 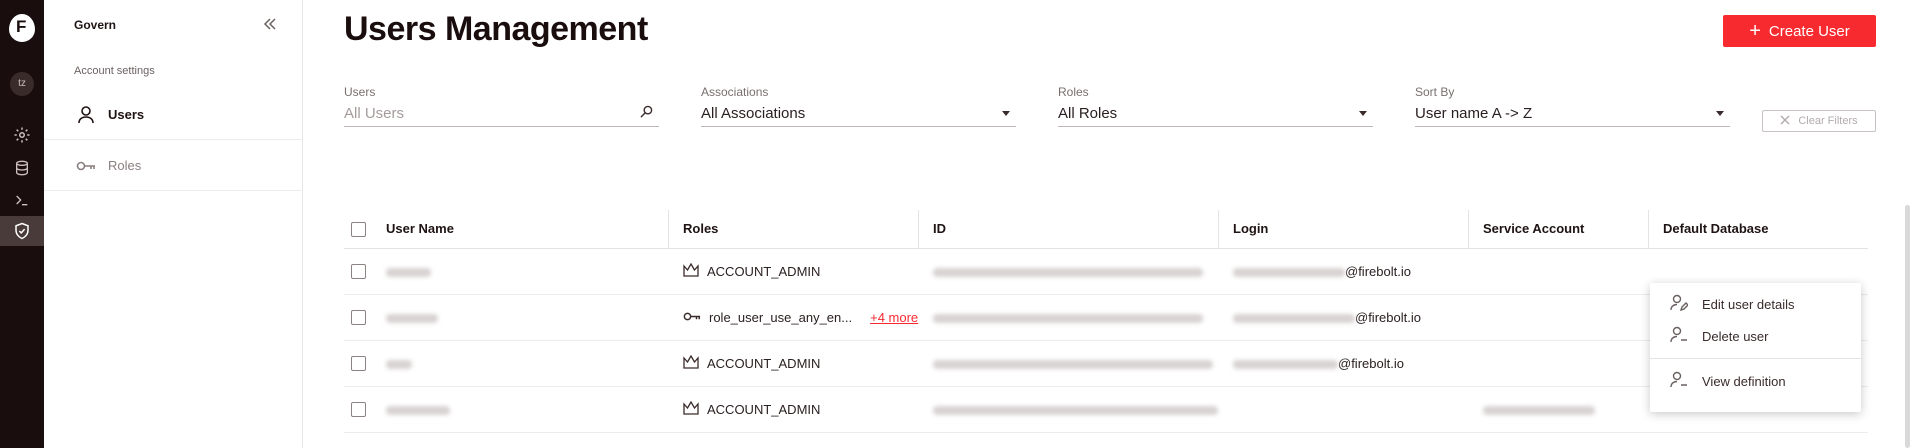 I want to click on firebolt-logo-icon, so click(x=22, y=28).